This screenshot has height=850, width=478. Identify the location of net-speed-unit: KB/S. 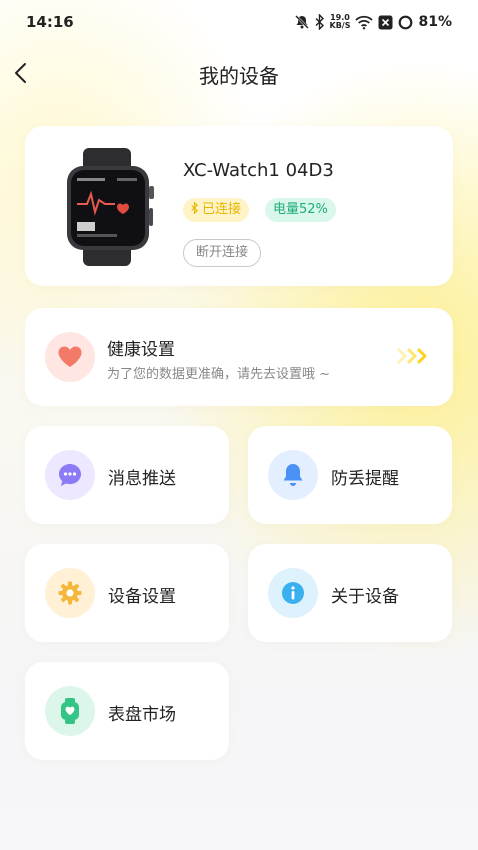
(340, 25).